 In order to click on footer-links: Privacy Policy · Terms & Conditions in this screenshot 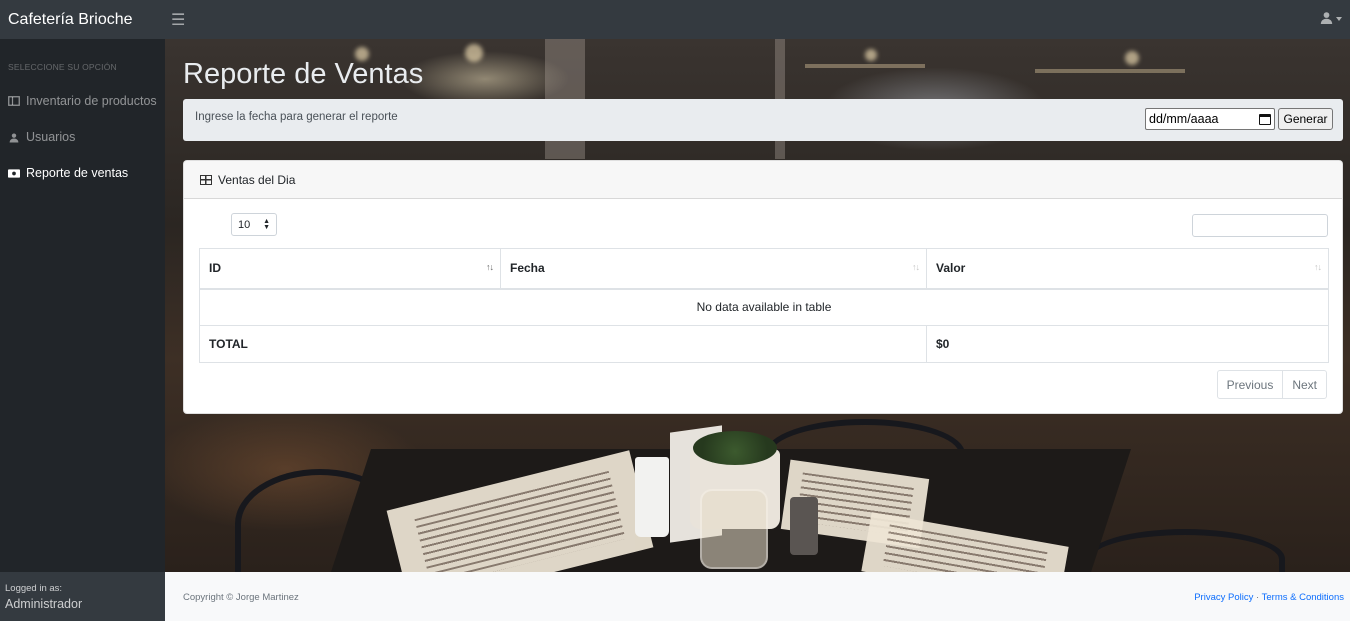, I will do `click(1269, 597)`.